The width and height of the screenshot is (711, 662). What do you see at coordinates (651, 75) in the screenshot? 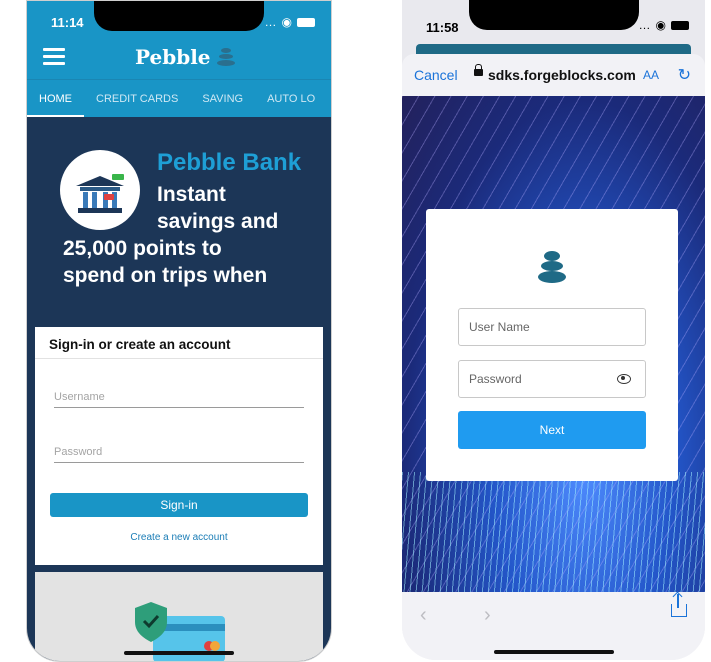
I see `text-size-button: AA` at bounding box center [651, 75].